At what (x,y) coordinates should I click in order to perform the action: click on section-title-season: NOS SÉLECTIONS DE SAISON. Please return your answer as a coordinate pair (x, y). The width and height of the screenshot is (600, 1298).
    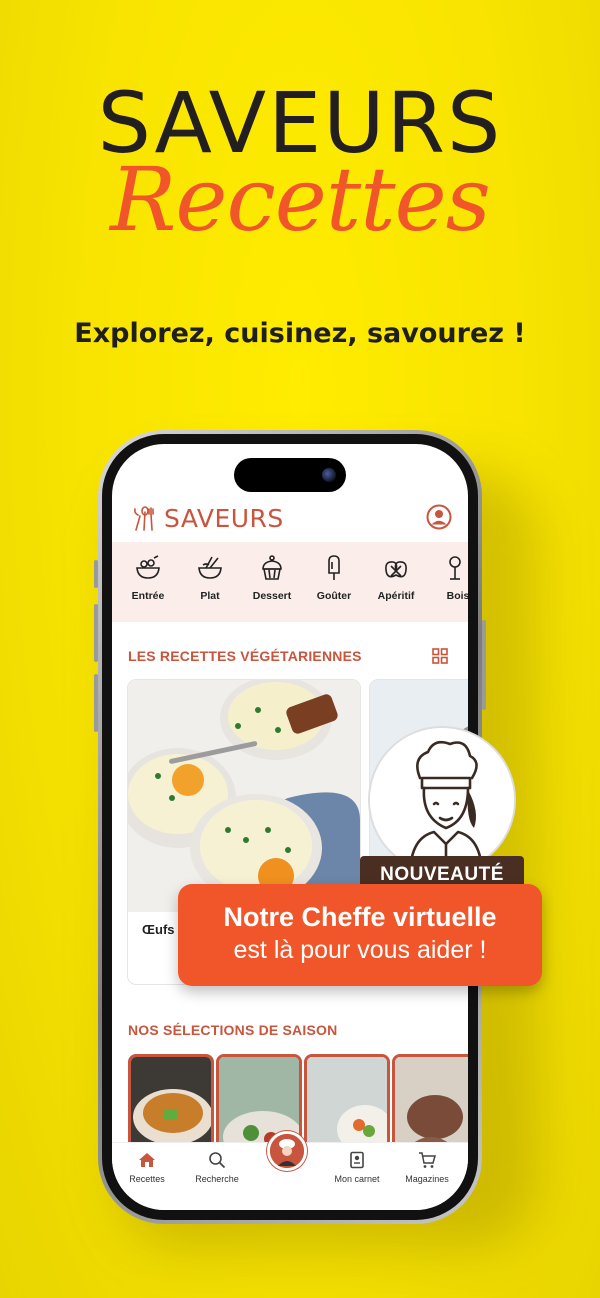
    Looking at the image, I should click on (233, 1030).